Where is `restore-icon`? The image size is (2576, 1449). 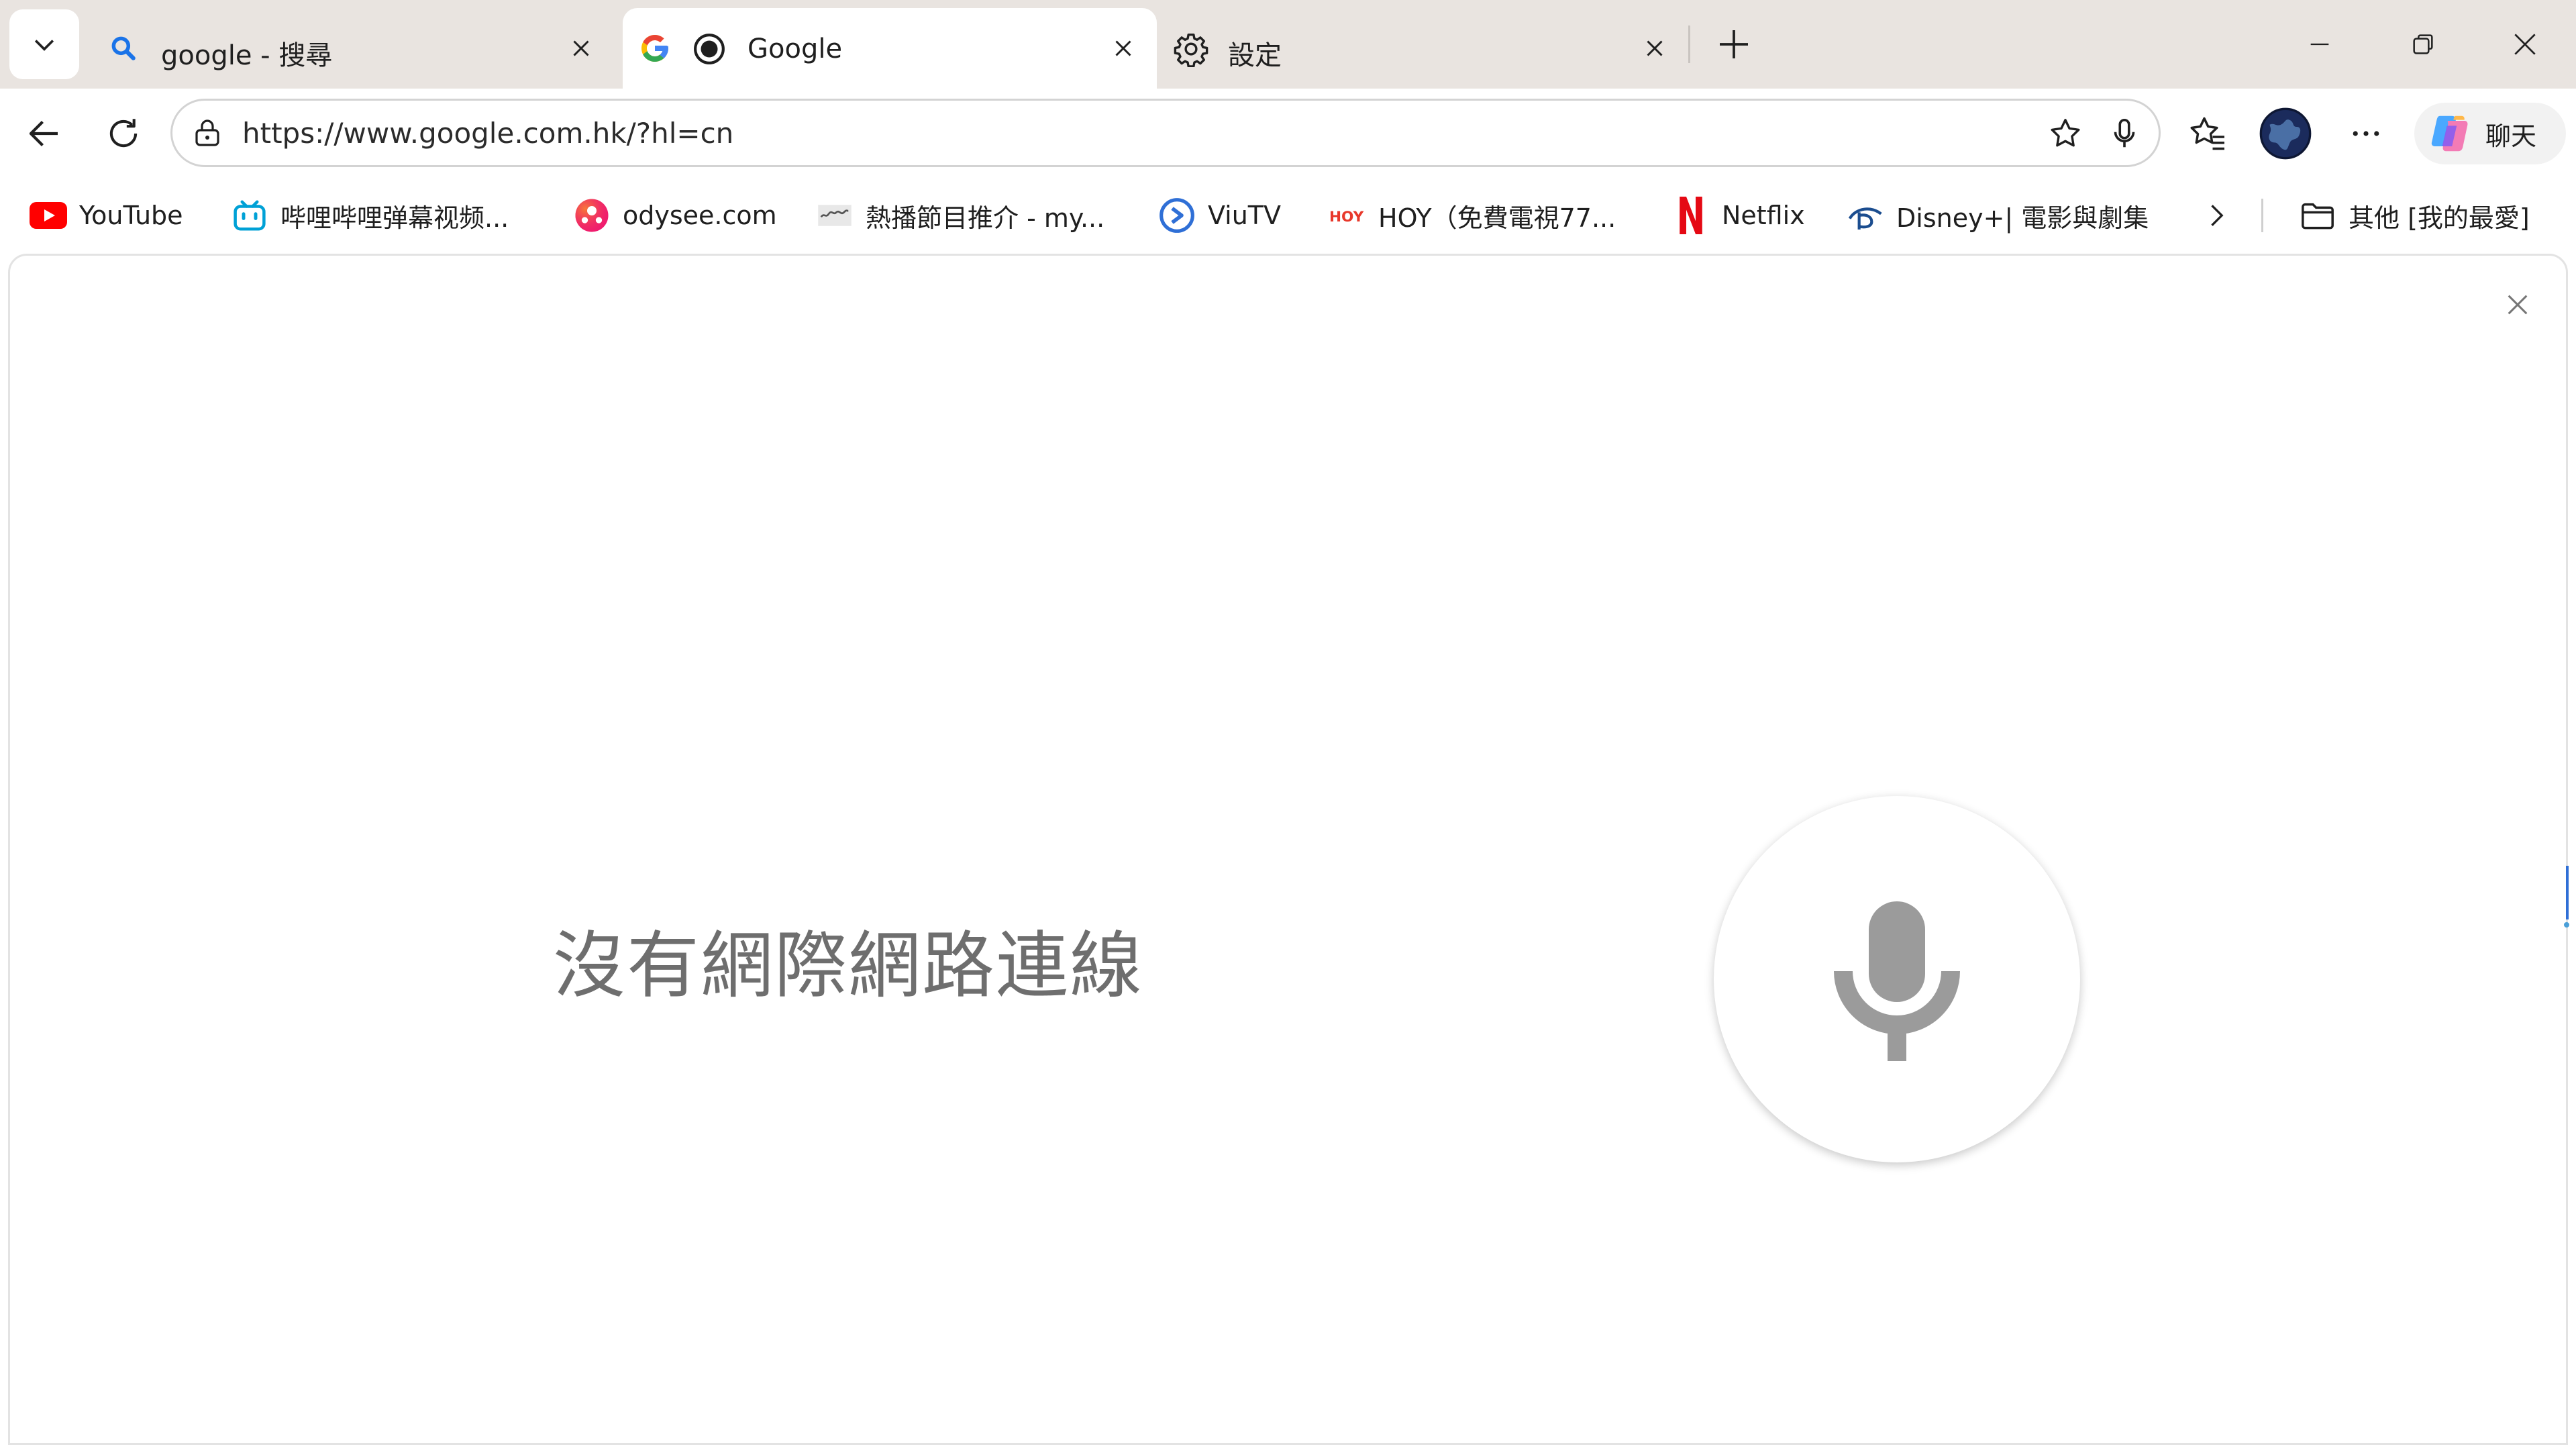
restore-icon is located at coordinates (2423, 44).